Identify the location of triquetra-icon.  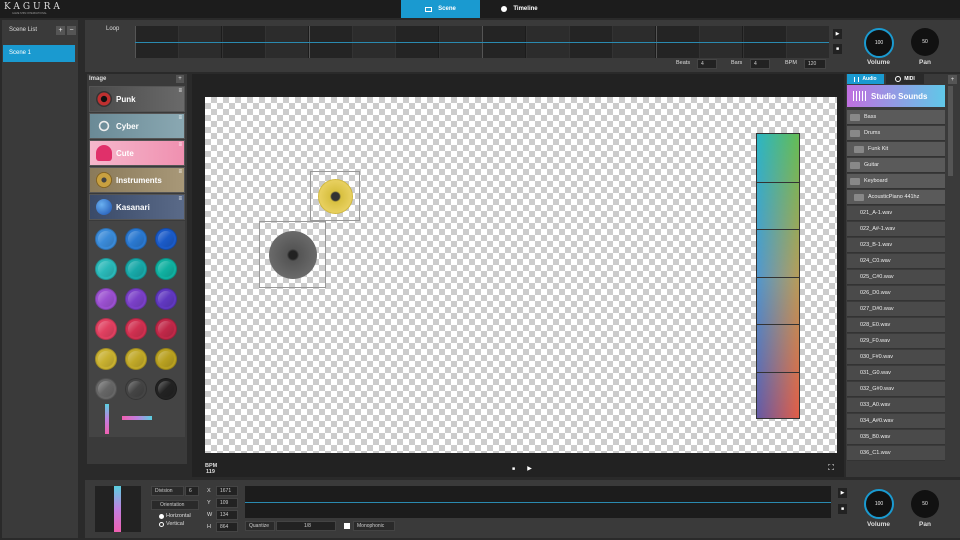
(104, 126).